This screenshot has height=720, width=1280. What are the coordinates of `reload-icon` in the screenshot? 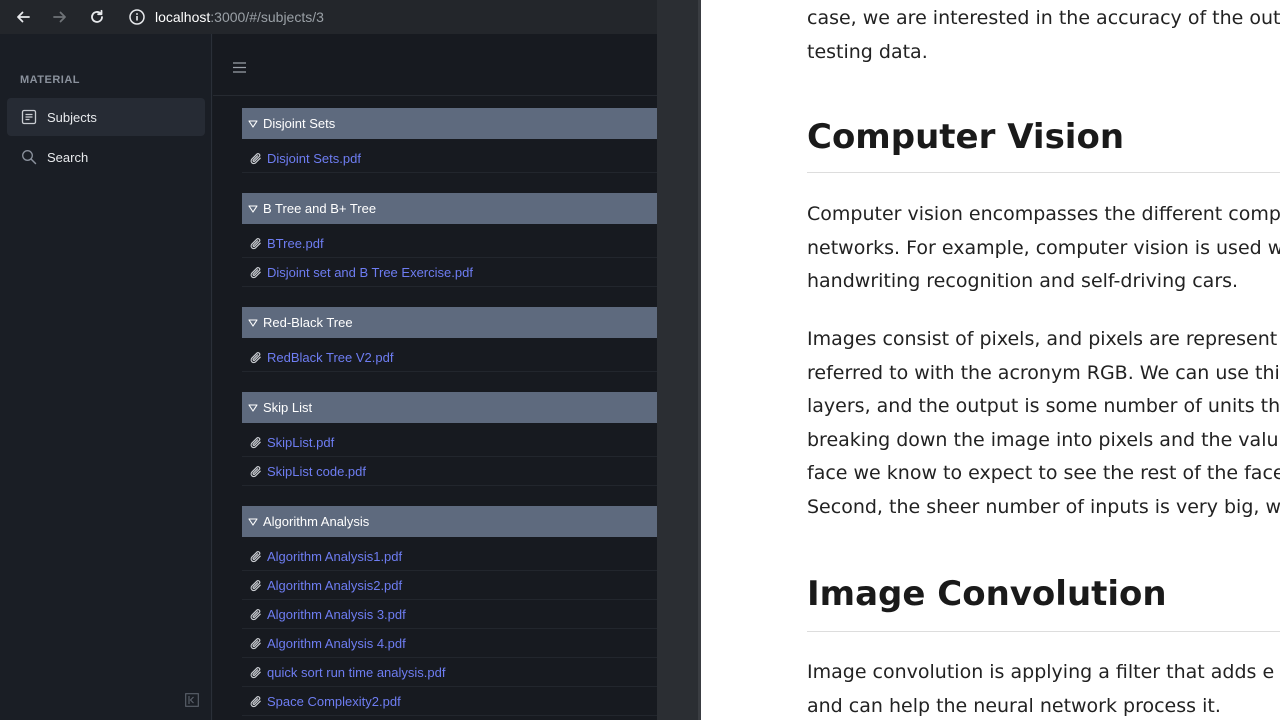 It's located at (97, 17).